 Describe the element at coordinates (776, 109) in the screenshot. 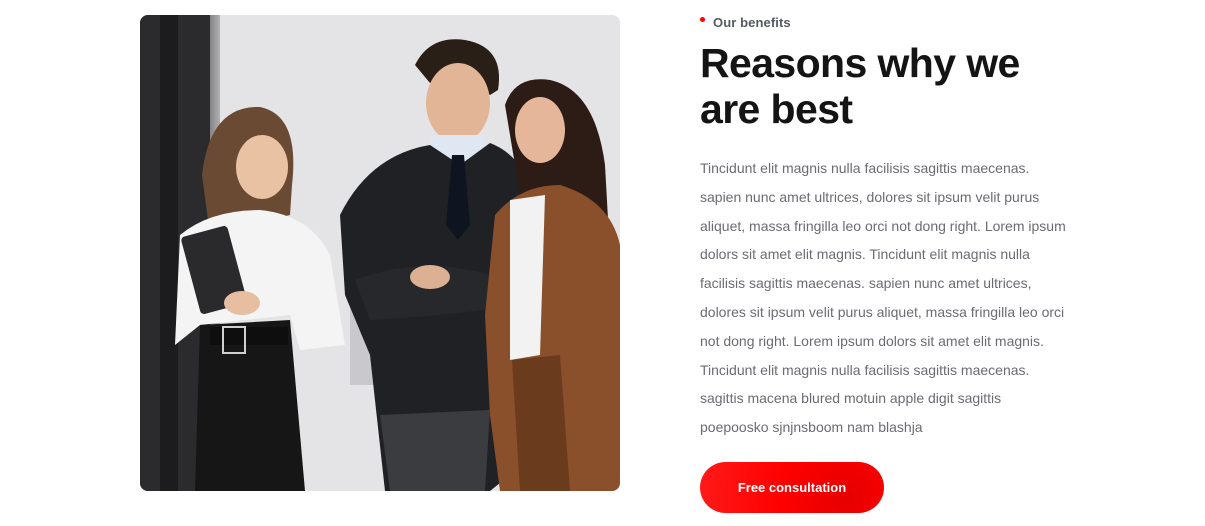

I see `heading-line-2: are best` at that location.